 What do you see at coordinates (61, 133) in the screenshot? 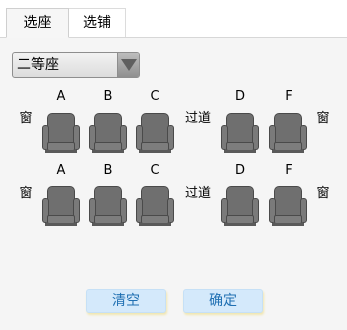
I see `seat-row1-a` at bounding box center [61, 133].